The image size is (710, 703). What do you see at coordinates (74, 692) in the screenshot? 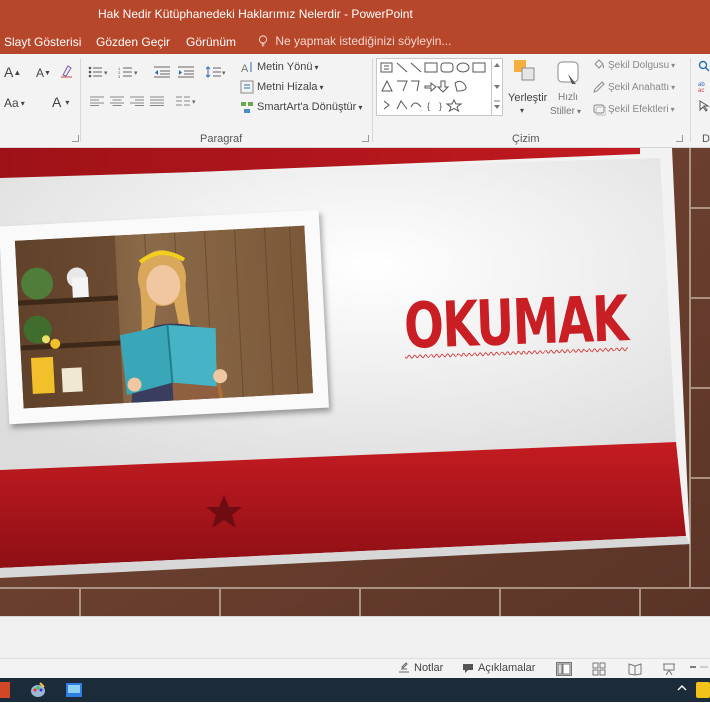
I see `app-taskbar-icon` at bounding box center [74, 692].